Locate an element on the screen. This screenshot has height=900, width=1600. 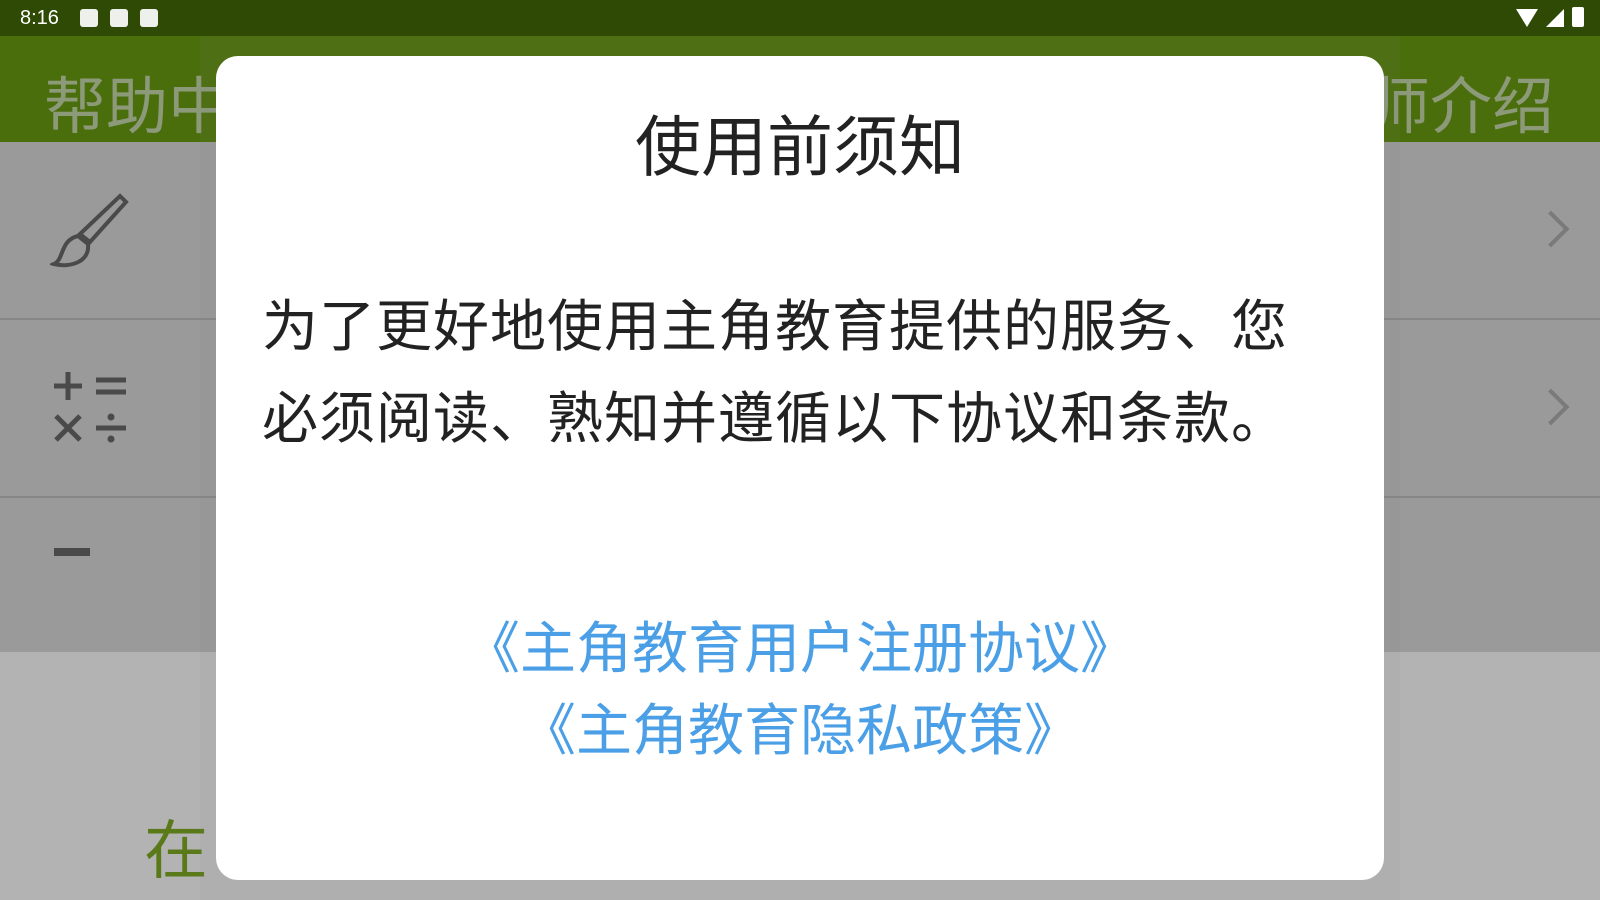
notification-icons is located at coordinates (119, 18).